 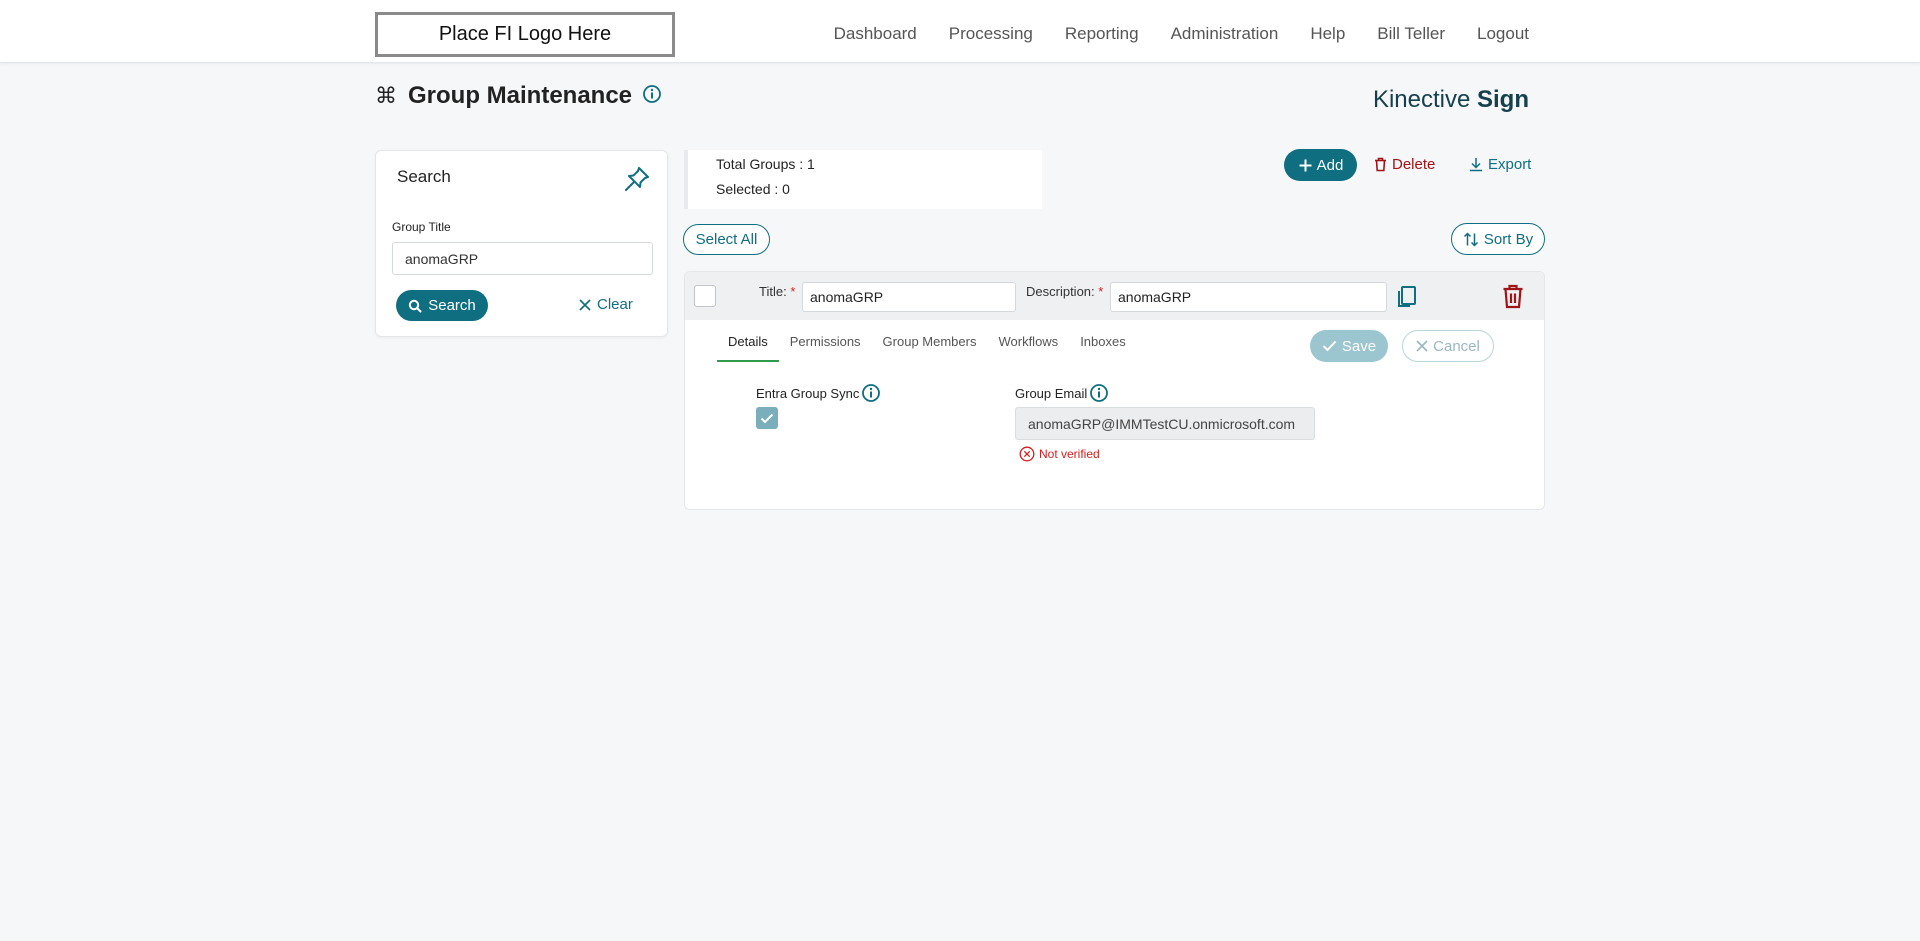 I want to click on trash-icon, so click(x=1380, y=164).